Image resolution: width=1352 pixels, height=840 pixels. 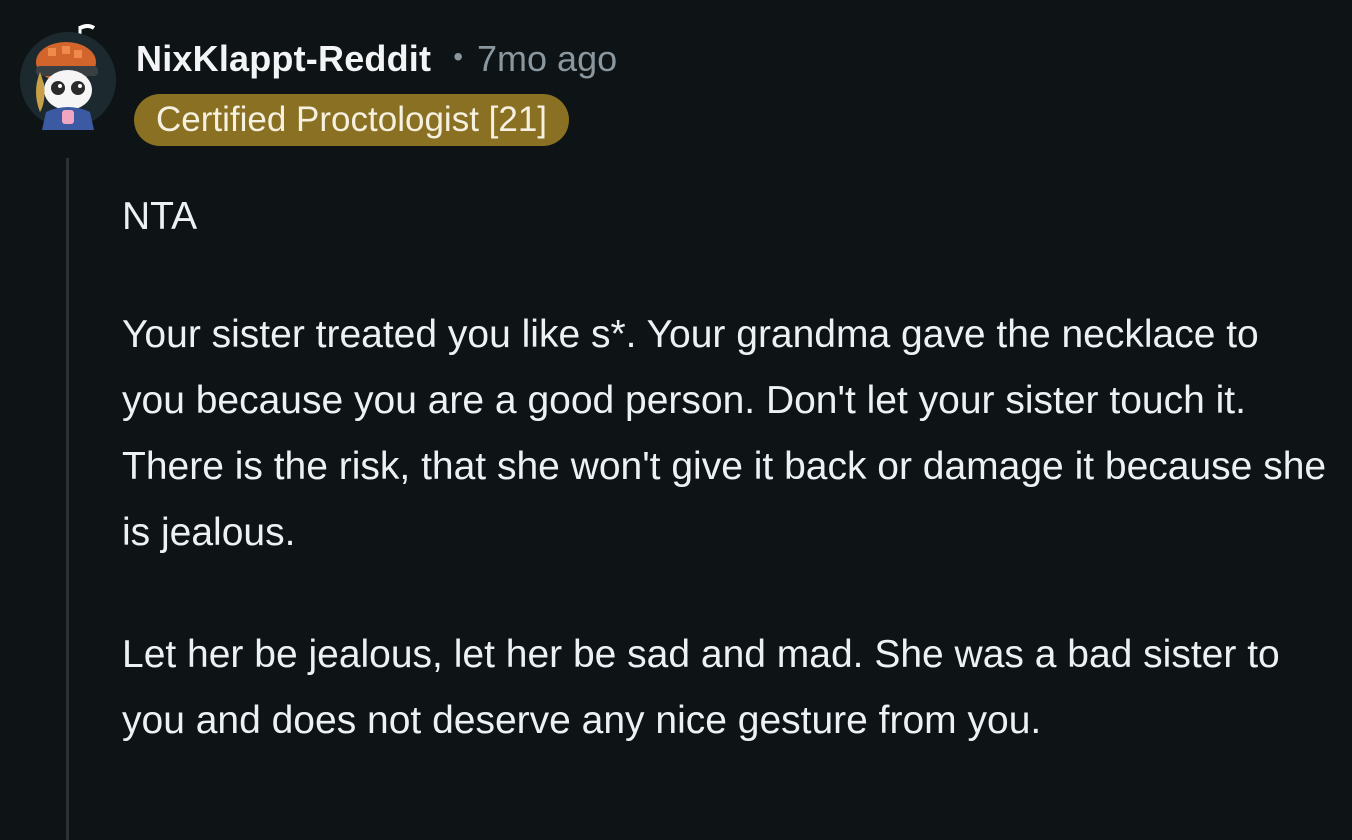 I want to click on thread-line, so click(x=67, y=499).